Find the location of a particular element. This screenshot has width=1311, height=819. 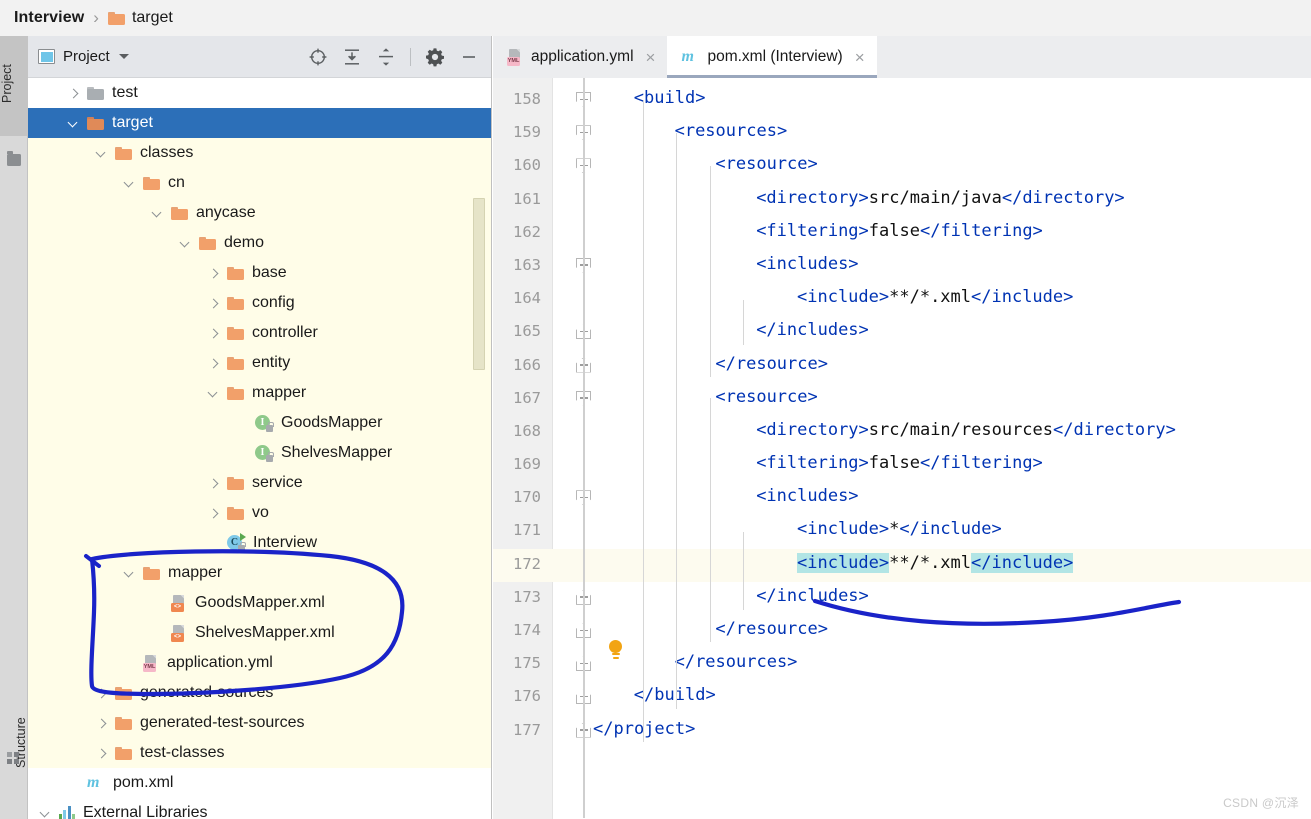

tree-row: I GoodsMapper is located at coordinates (259, 423).